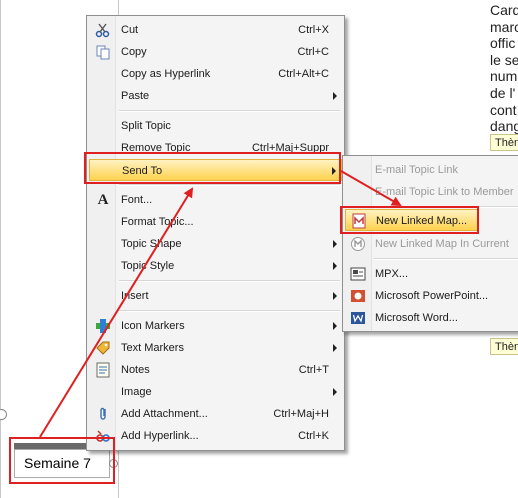  What do you see at coordinates (0, 249) in the screenshot?
I see `canvas-left-border` at bounding box center [0, 249].